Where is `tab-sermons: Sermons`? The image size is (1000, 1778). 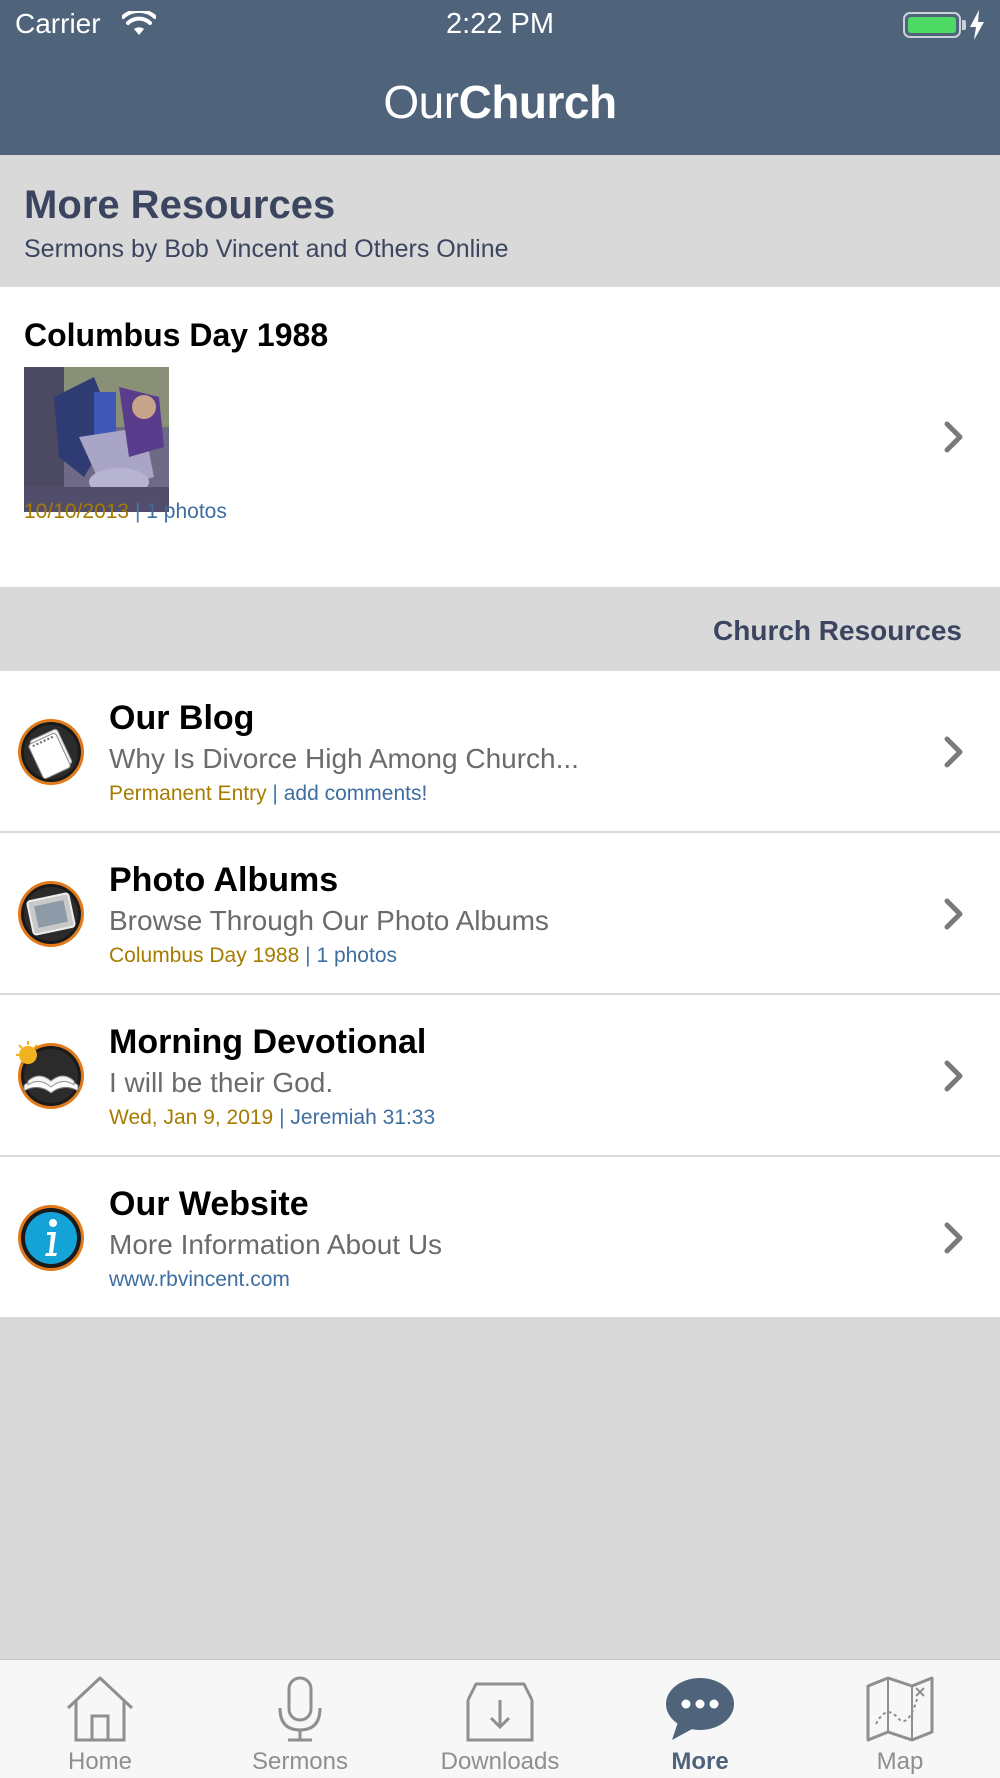
tab-sermons: Sermons is located at coordinates (300, 1719).